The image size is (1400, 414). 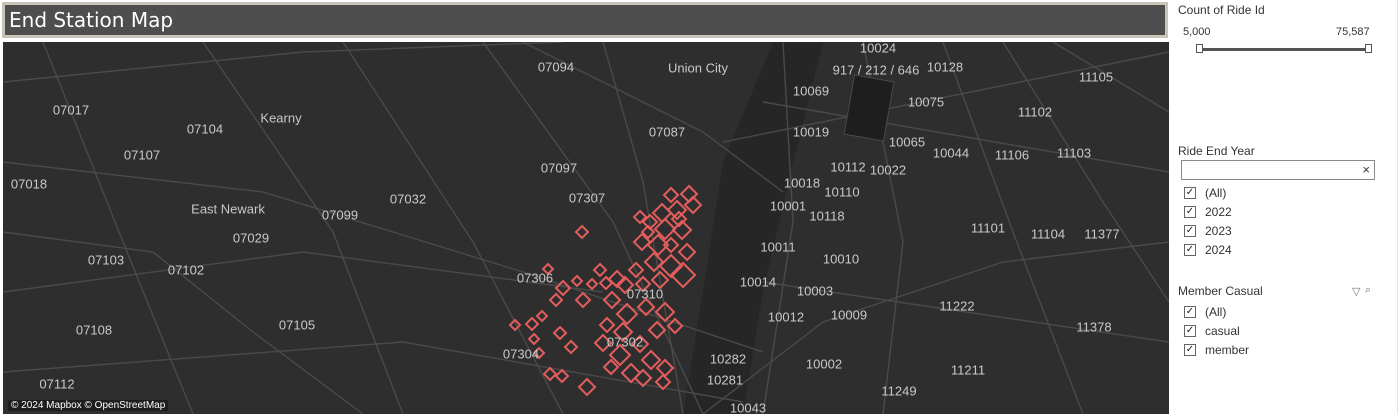 What do you see at coordinates (625, 342) in the screenshot?
I see `map-place-label: 07302` at bounding box center [625, 342].